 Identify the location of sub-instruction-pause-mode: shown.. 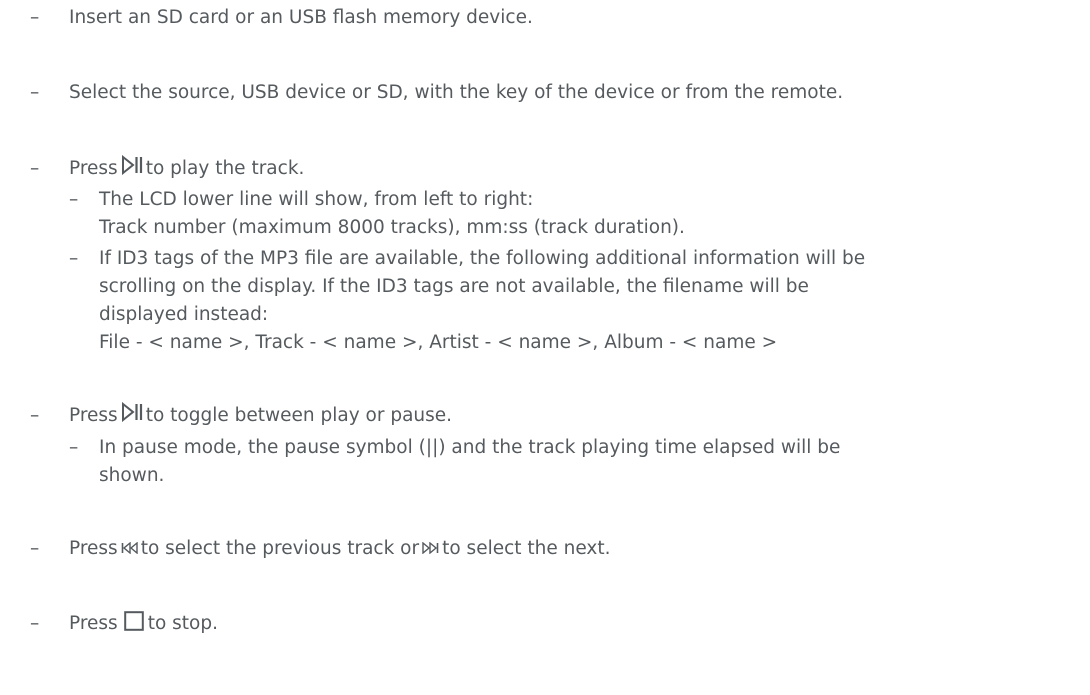
(132, 475).